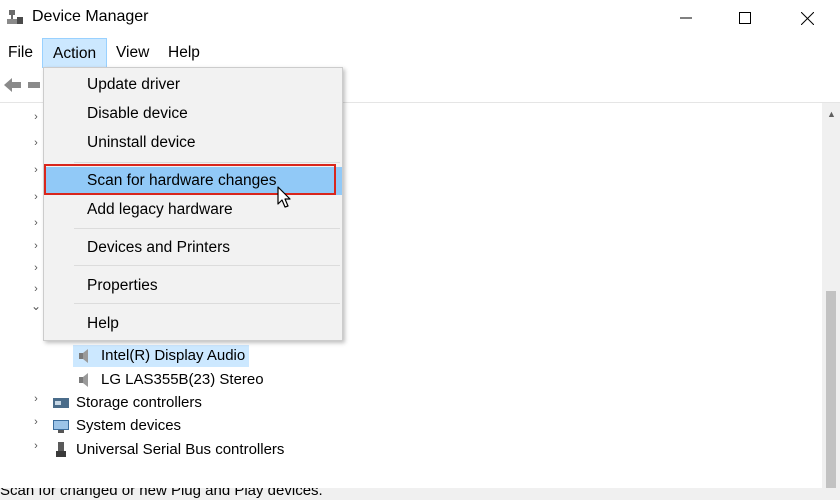 The height and width of the screenshot is (500, 840). What do you see at coordinates (173, 355) in the screenshot?
I see `tree-item-label: Intel(R) Display Audio` at bounding box center [173, 355].